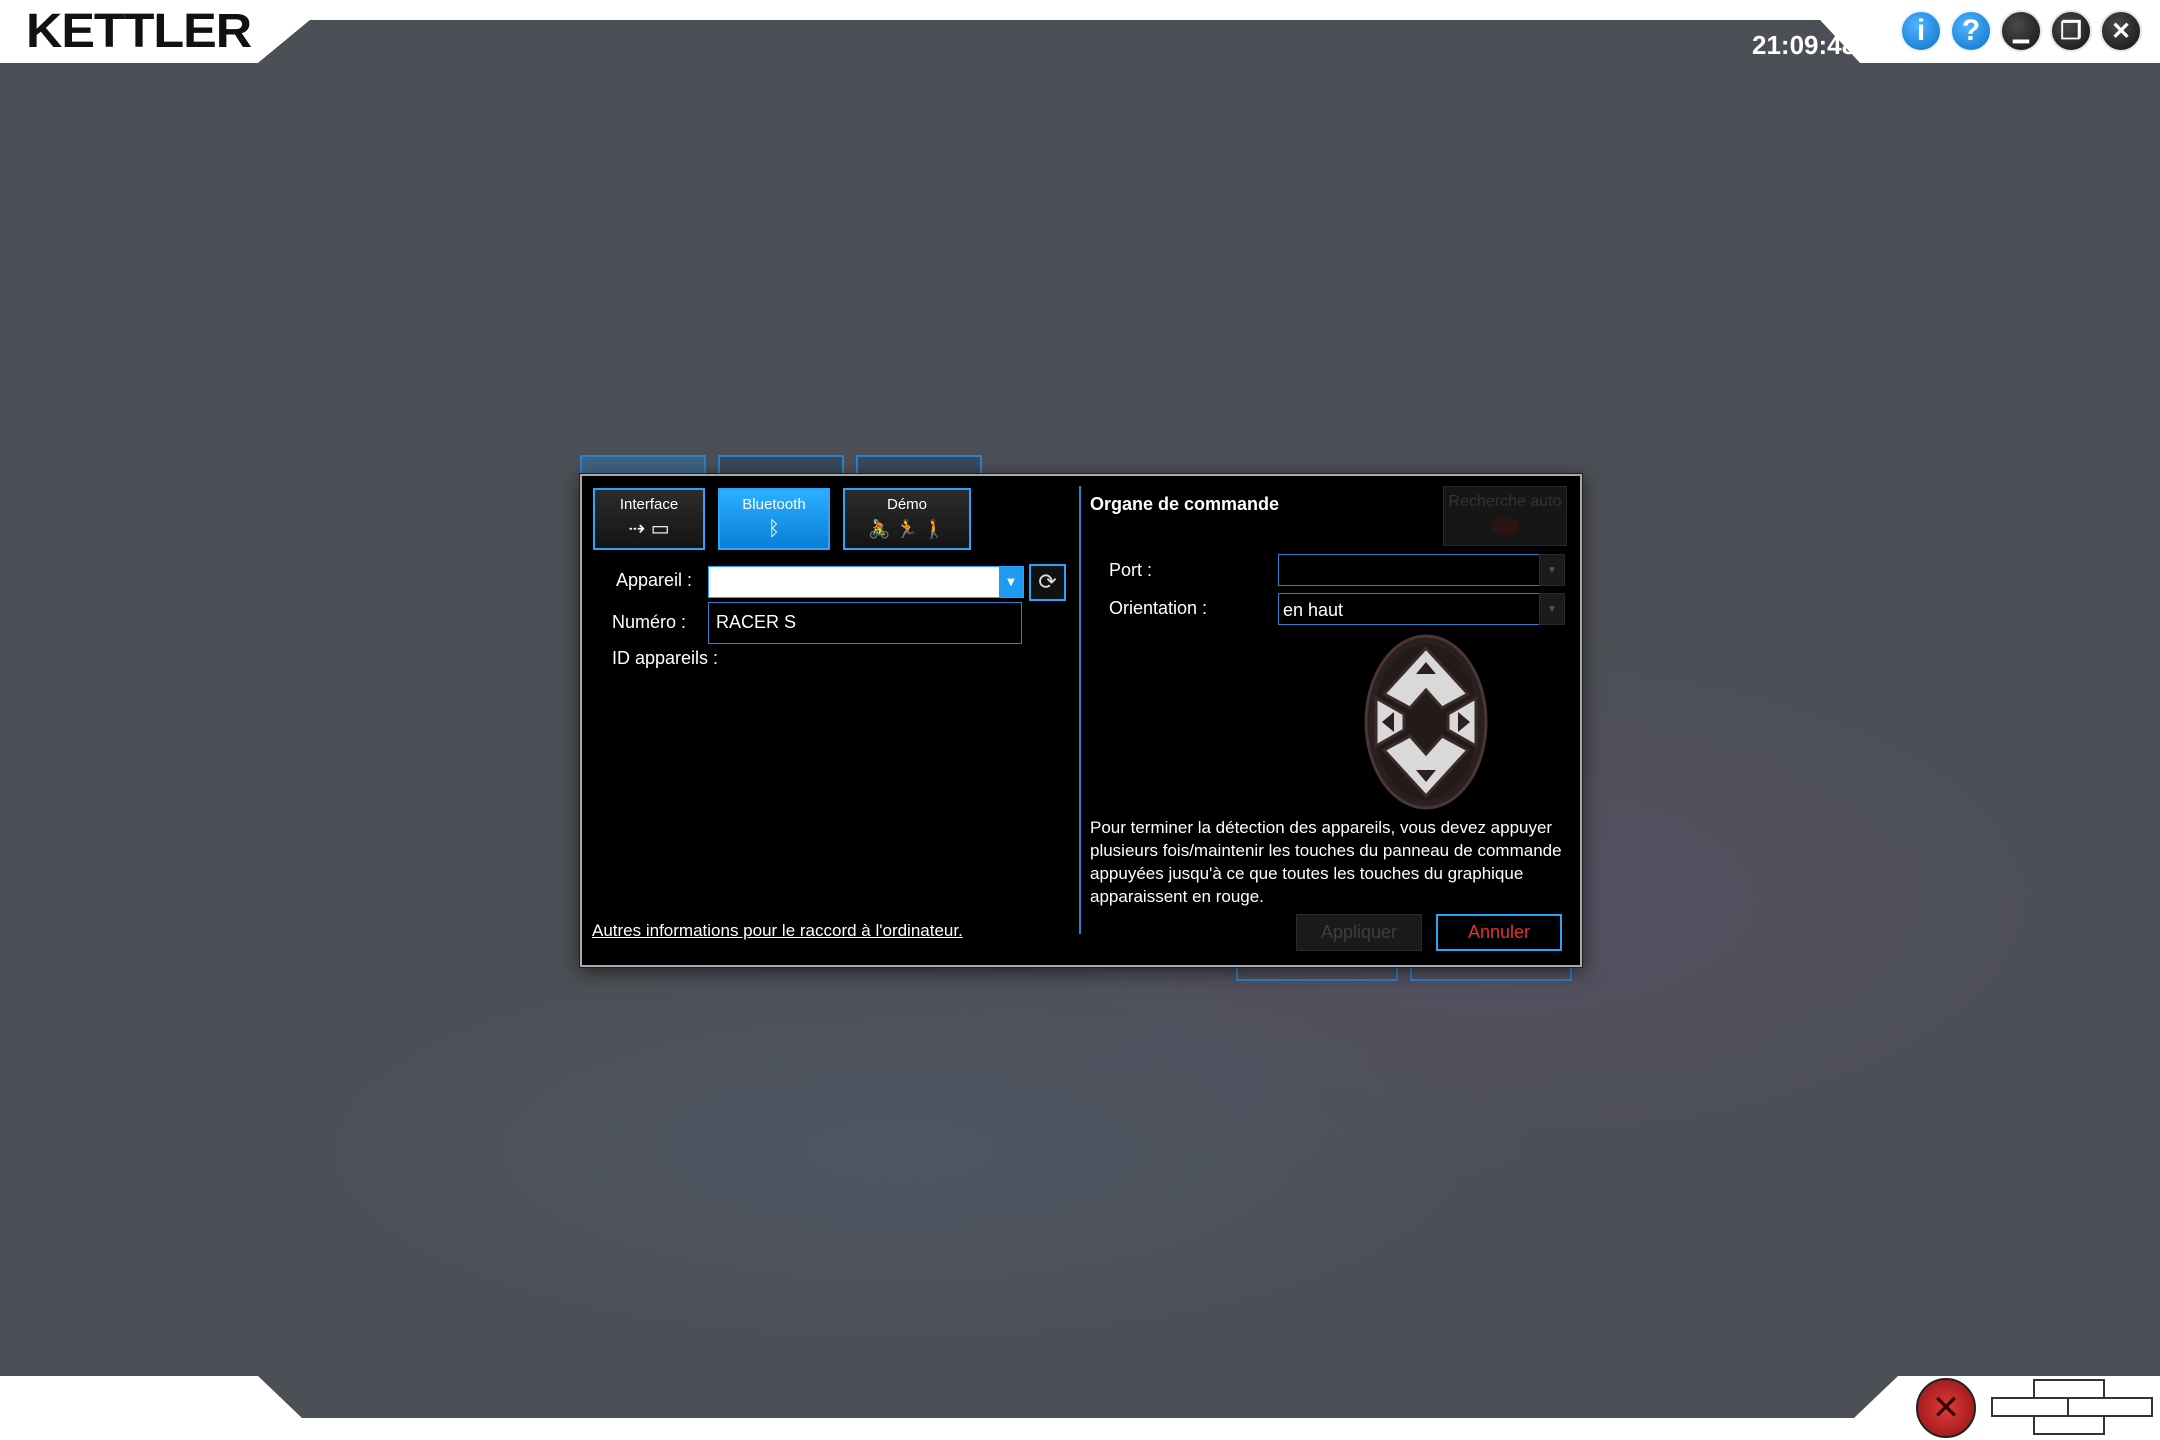 The width and height of the screenshot is (2160, 1440). I want to click on interface-mode-button: Interface ⇢ ▭, so click(649, 519).